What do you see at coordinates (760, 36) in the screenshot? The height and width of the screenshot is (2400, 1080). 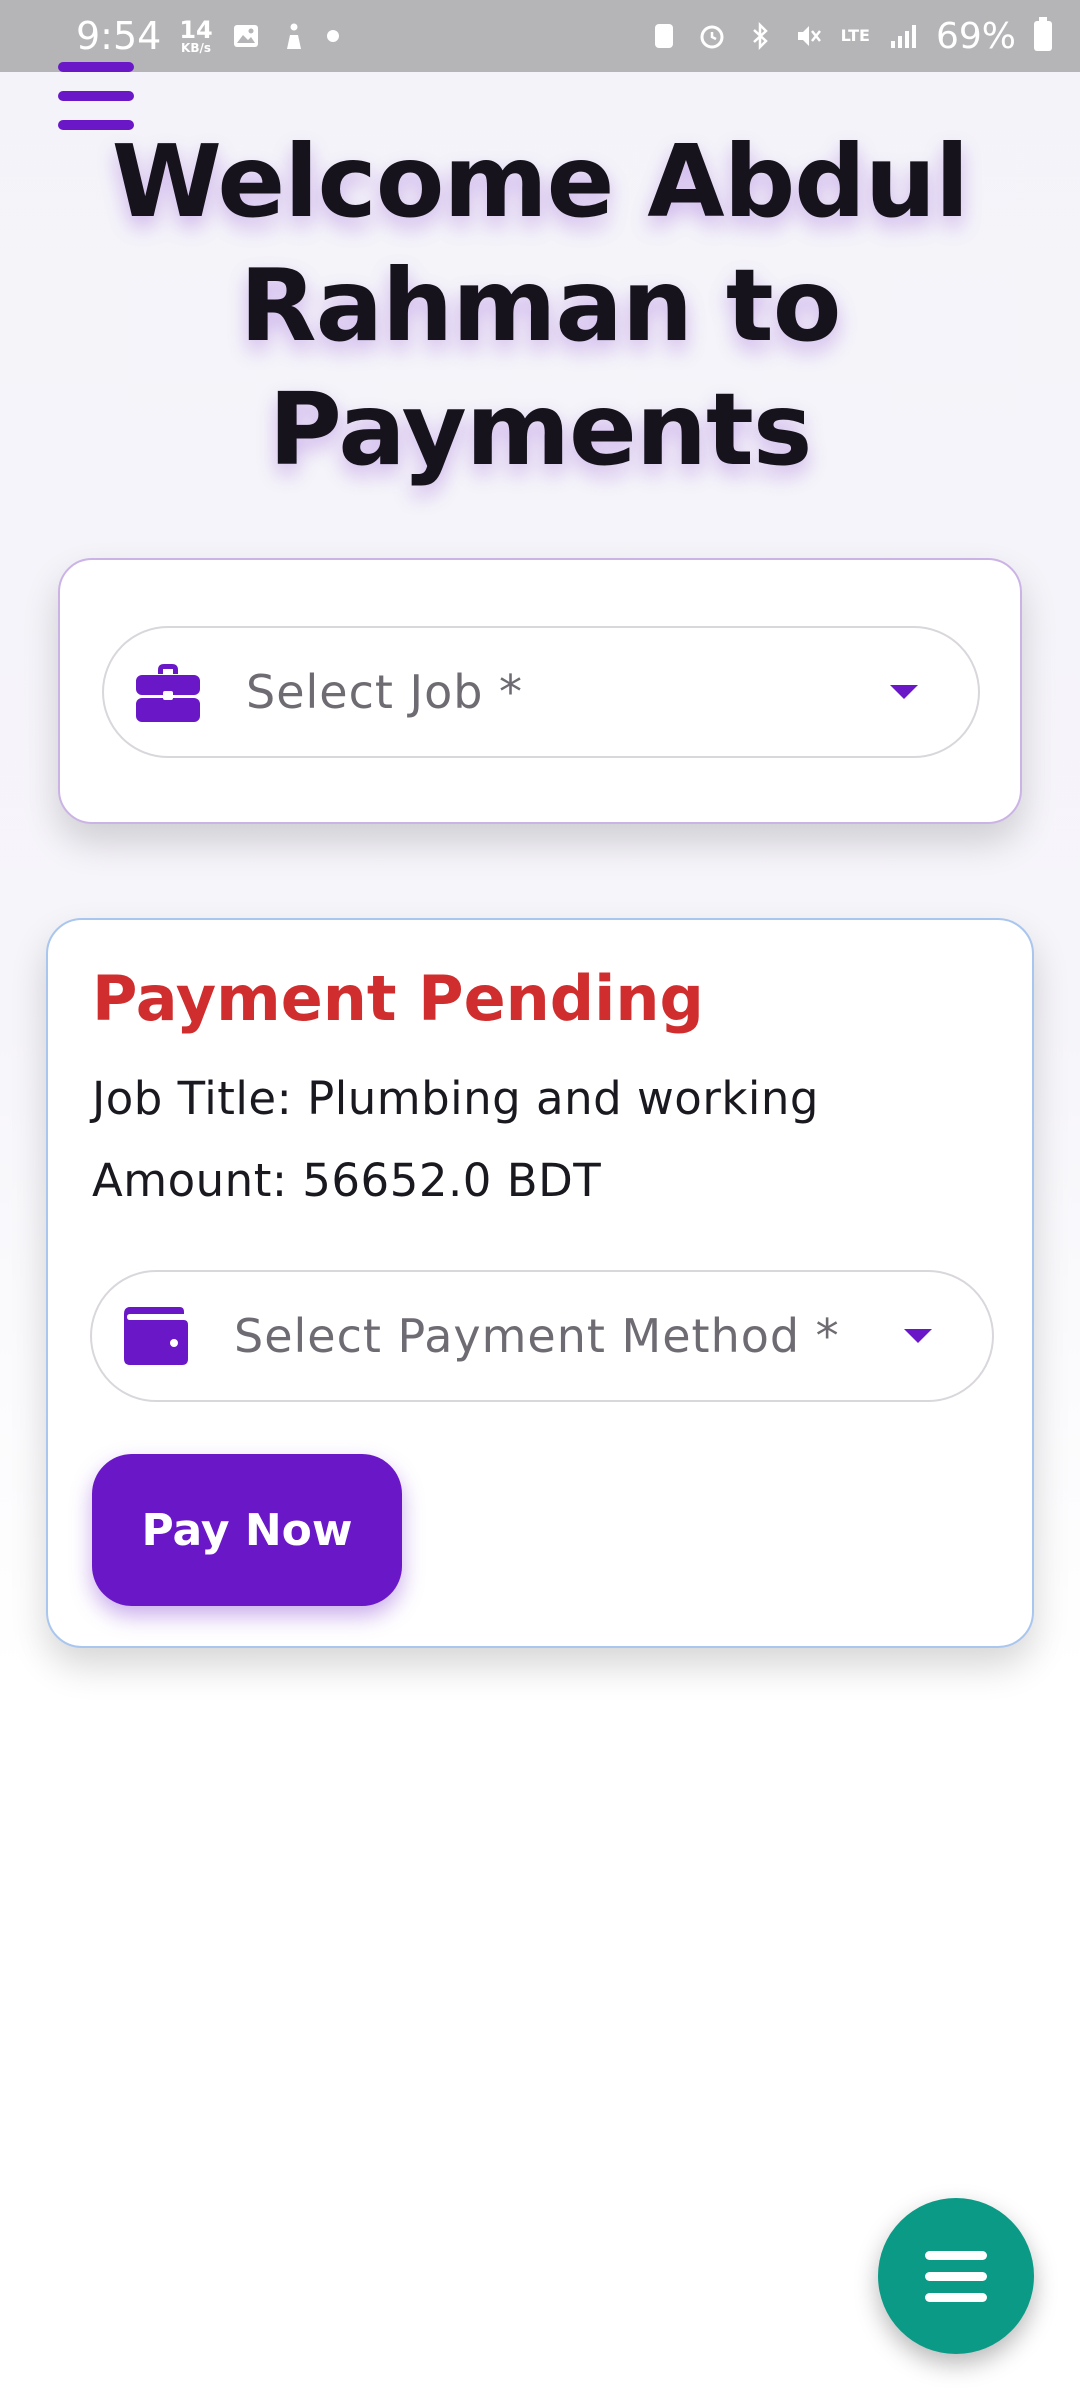 I see `bluetooth-icon` at bounding box center [760, 36].